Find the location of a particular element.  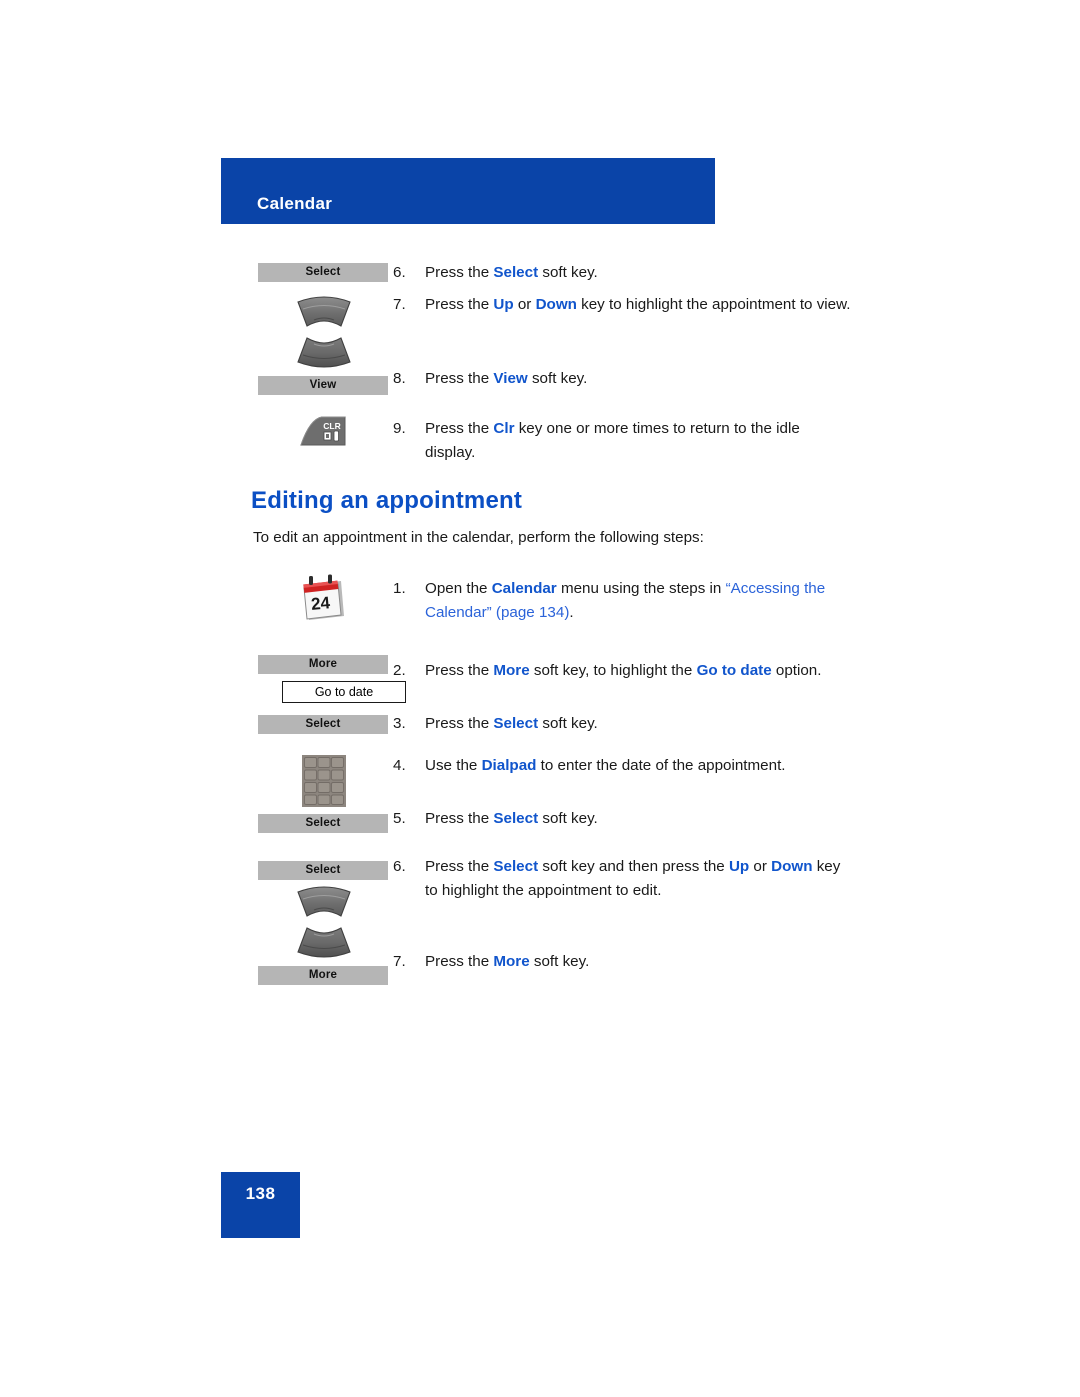

step-number: 9. is located at coordinates (399, 428).